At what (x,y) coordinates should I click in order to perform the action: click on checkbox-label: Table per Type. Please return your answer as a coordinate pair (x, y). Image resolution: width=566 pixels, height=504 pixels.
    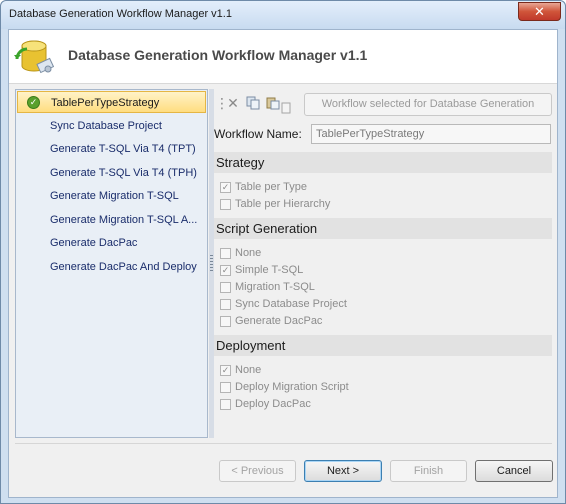
    Looking at the image, I should click on (271, 187).